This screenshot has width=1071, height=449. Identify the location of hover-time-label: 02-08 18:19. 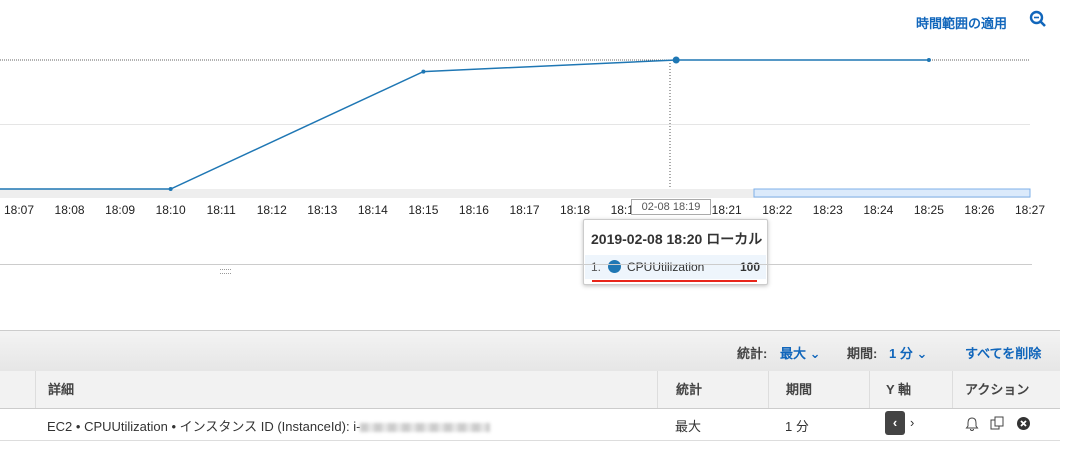
(671, 207).